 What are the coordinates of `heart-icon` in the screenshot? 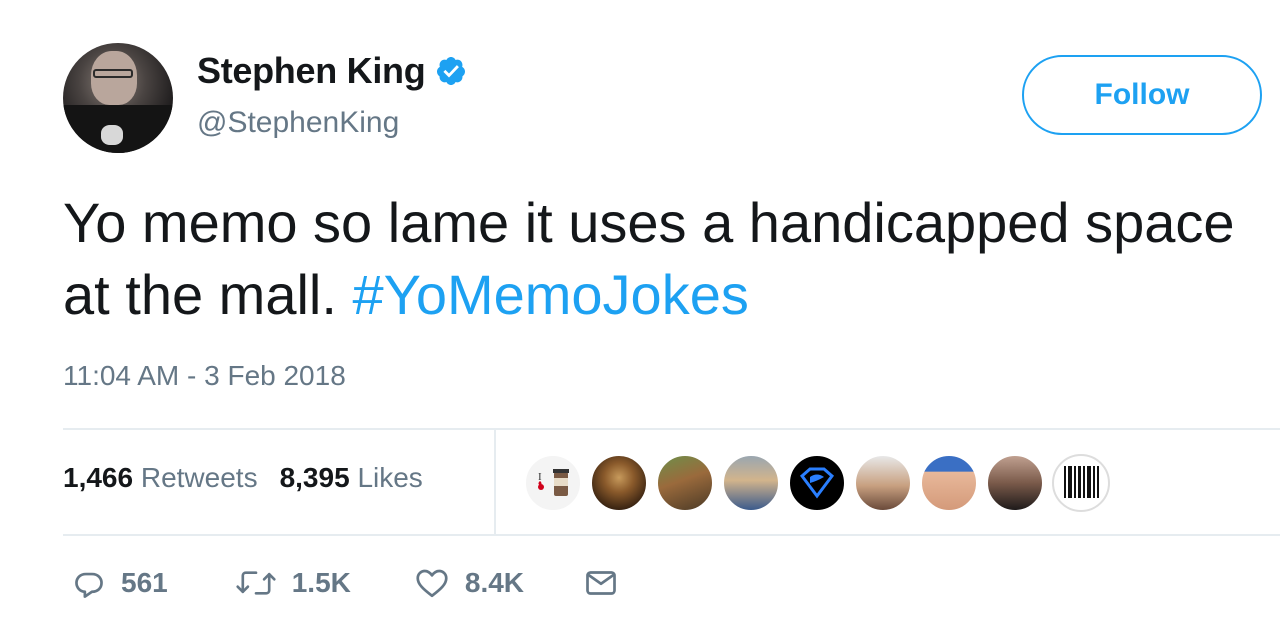 It's located at (432, 583).